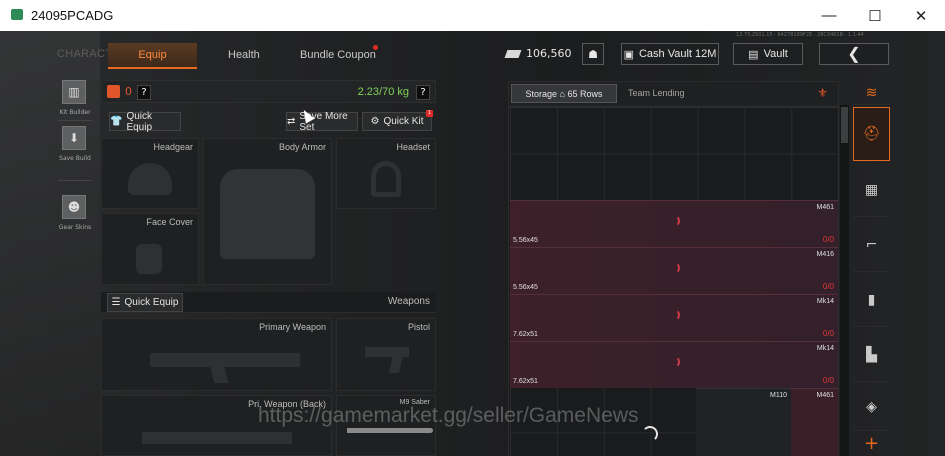  I want to click on category-misc-button: ◈, so click(871, 407).